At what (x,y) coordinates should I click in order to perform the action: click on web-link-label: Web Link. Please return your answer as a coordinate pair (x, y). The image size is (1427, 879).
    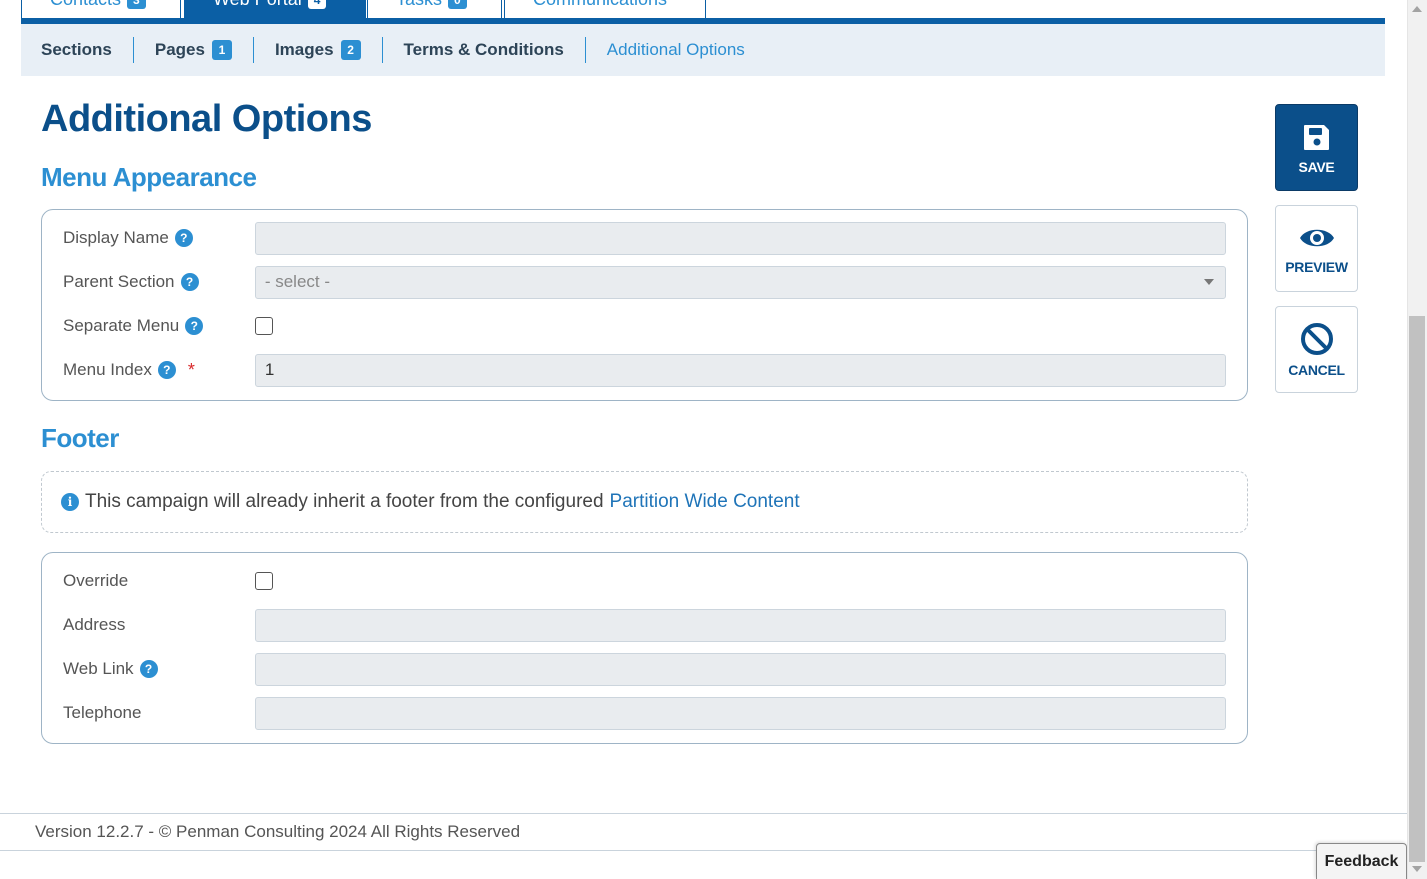
    Looking at the image, I should click on (98, 668).